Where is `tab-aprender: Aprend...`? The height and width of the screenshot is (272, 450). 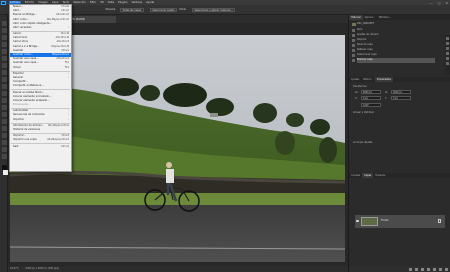 tab-aprender: Aprend... is located at coordinates (370, 17).